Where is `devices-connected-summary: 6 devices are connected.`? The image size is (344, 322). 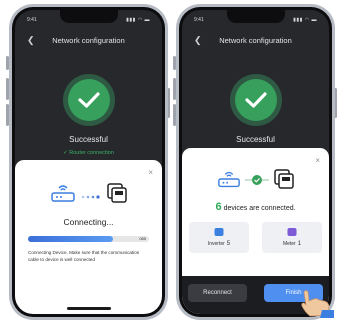
devices-connected-summary: 6 devices are connected. is located at coordinates (255, 207).